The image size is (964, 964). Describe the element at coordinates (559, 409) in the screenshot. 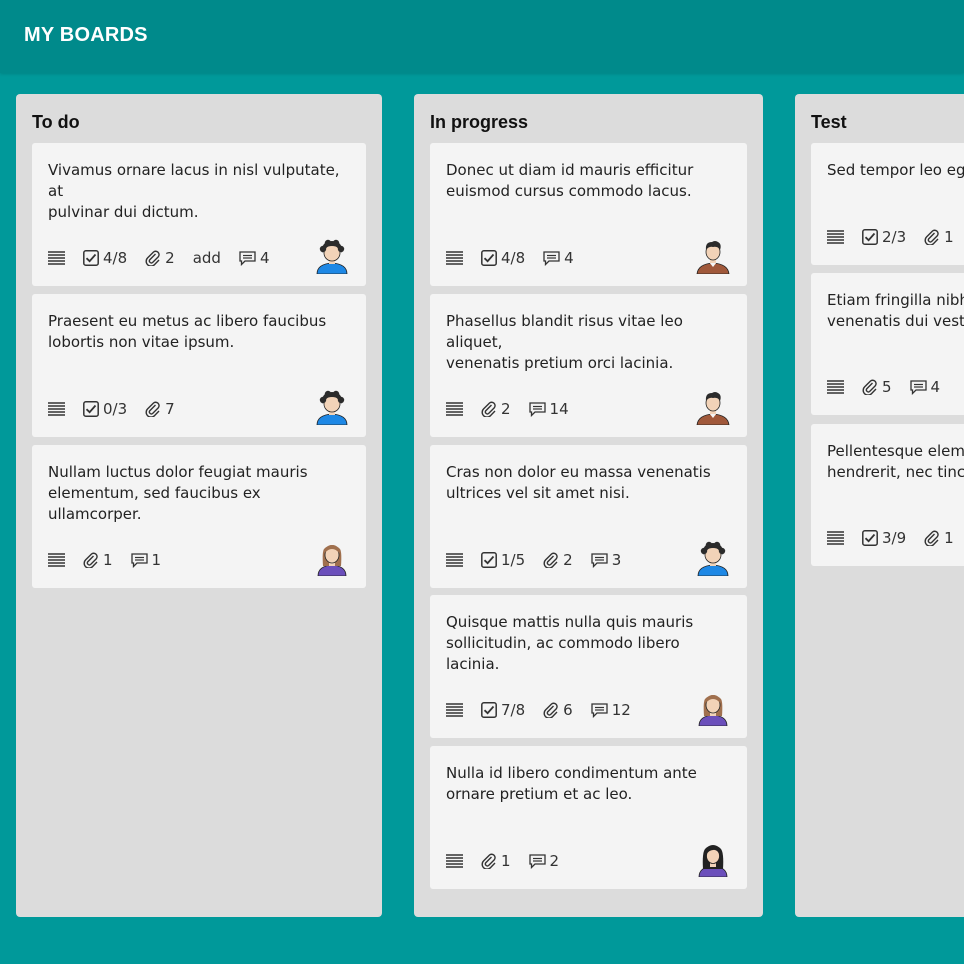

I see `comment-count: 14` at that location.